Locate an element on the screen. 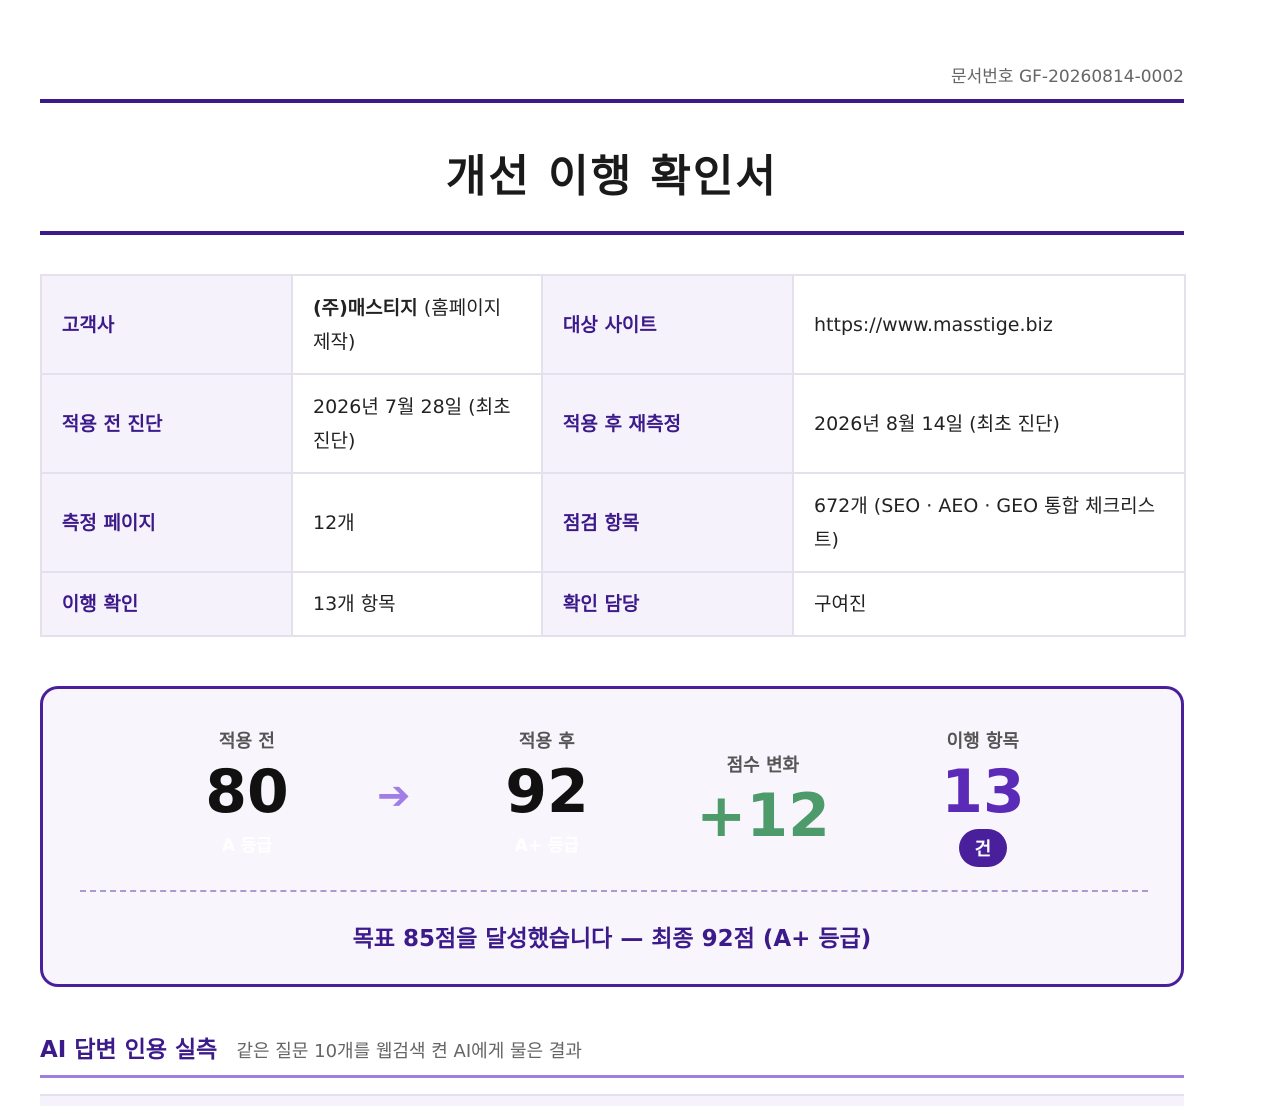  section-rule is located at coordinates (612, 1076).